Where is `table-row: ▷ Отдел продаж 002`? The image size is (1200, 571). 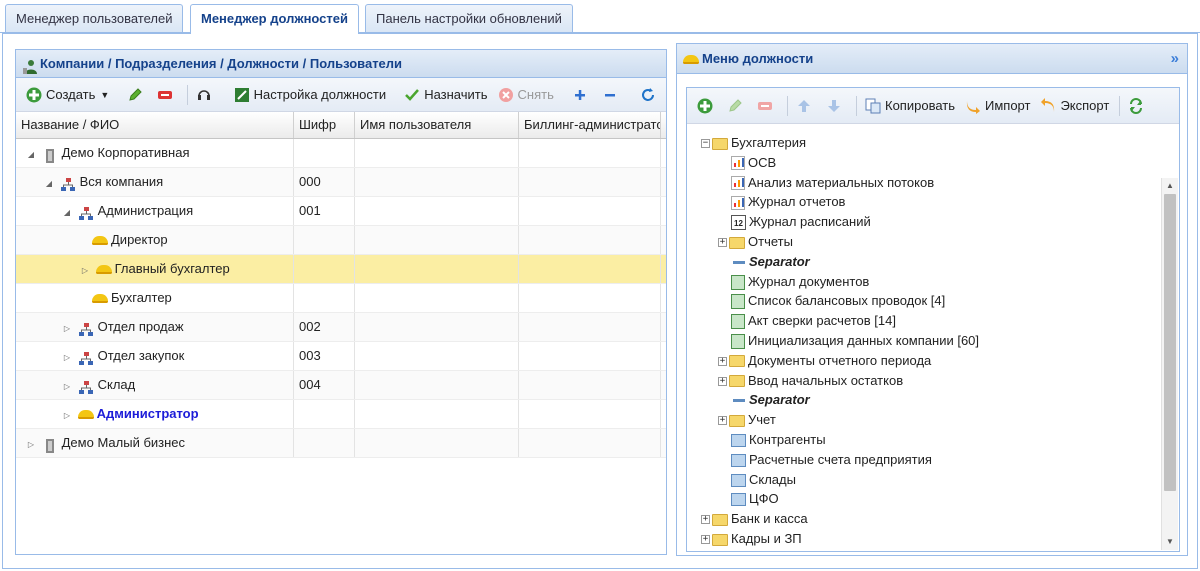 table-row: ▷ Отдел продаж 002 is located at coordinates (341, 327).